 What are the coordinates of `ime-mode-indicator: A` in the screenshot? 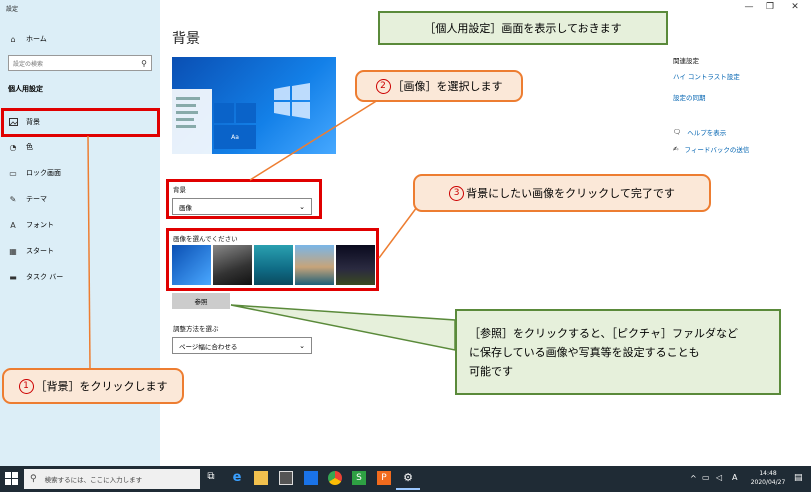 It's located at (734, 477).